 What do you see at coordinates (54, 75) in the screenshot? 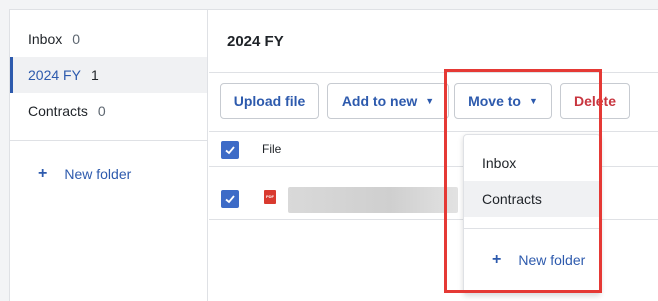
I see `folder-name: 2024 FY` at bounding box center [54, 75].